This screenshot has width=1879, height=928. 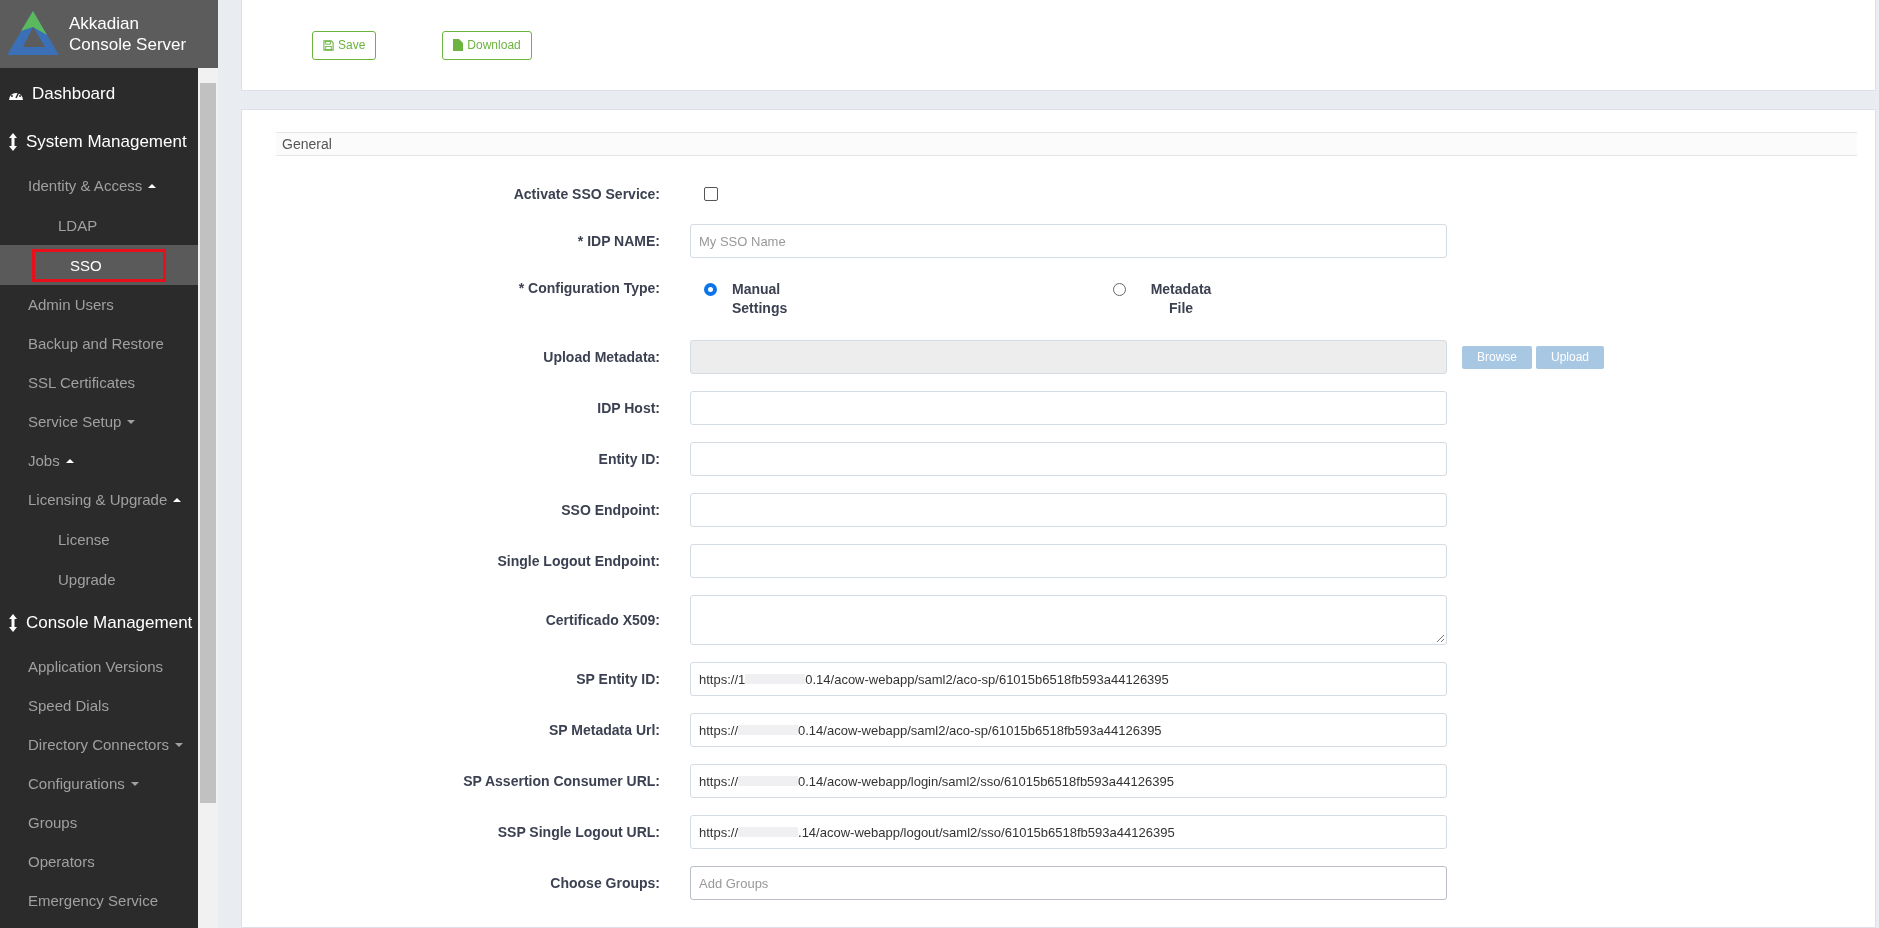 I want to click on nav-item: Speed Dials, so click(x=99, y=705).